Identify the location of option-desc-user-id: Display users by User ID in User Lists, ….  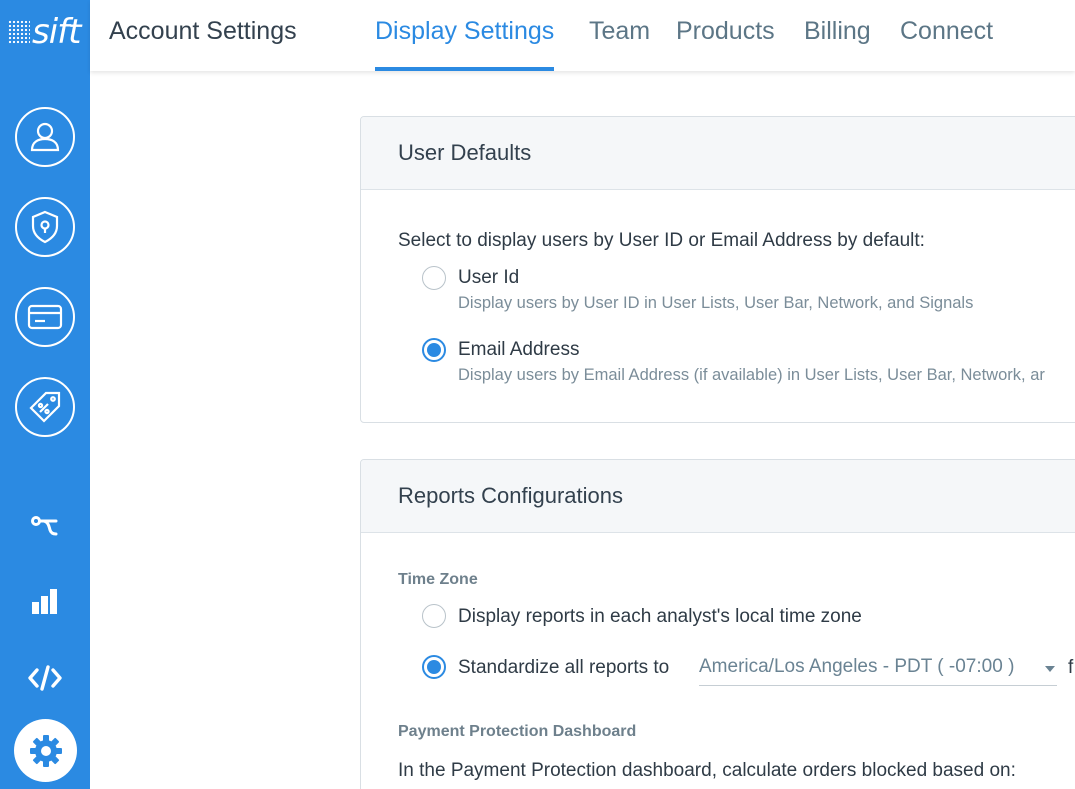
(716, 303).